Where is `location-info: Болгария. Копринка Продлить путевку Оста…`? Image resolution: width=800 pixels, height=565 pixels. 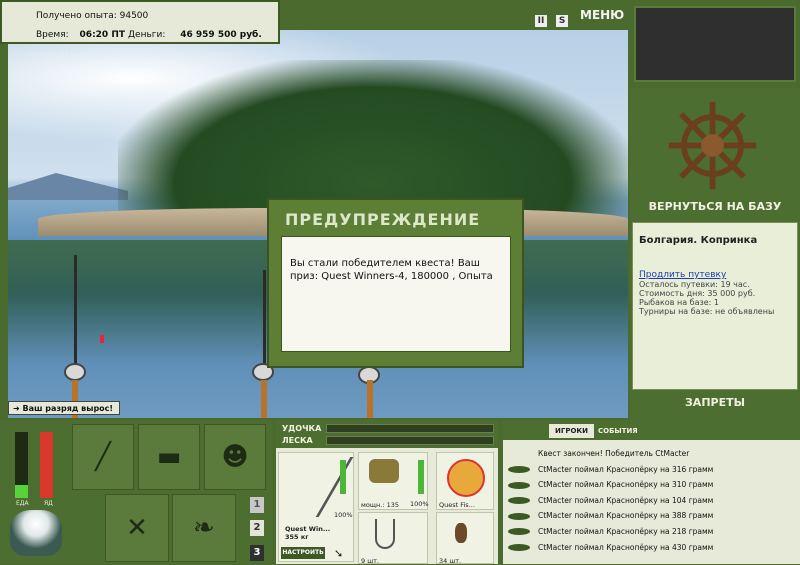 location-info: Болгария. Копринка Продлить путевку Оста… is located at coordinates (715, 306).